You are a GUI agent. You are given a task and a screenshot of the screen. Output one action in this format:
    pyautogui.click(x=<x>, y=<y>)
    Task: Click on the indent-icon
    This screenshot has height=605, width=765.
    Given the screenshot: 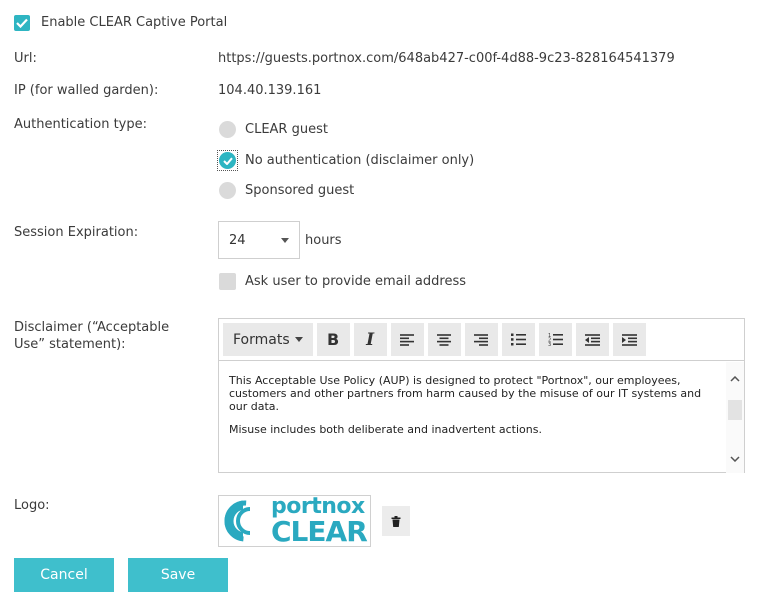 What is the action you would take?
    pyautogui.click(x=629, y=339)
    